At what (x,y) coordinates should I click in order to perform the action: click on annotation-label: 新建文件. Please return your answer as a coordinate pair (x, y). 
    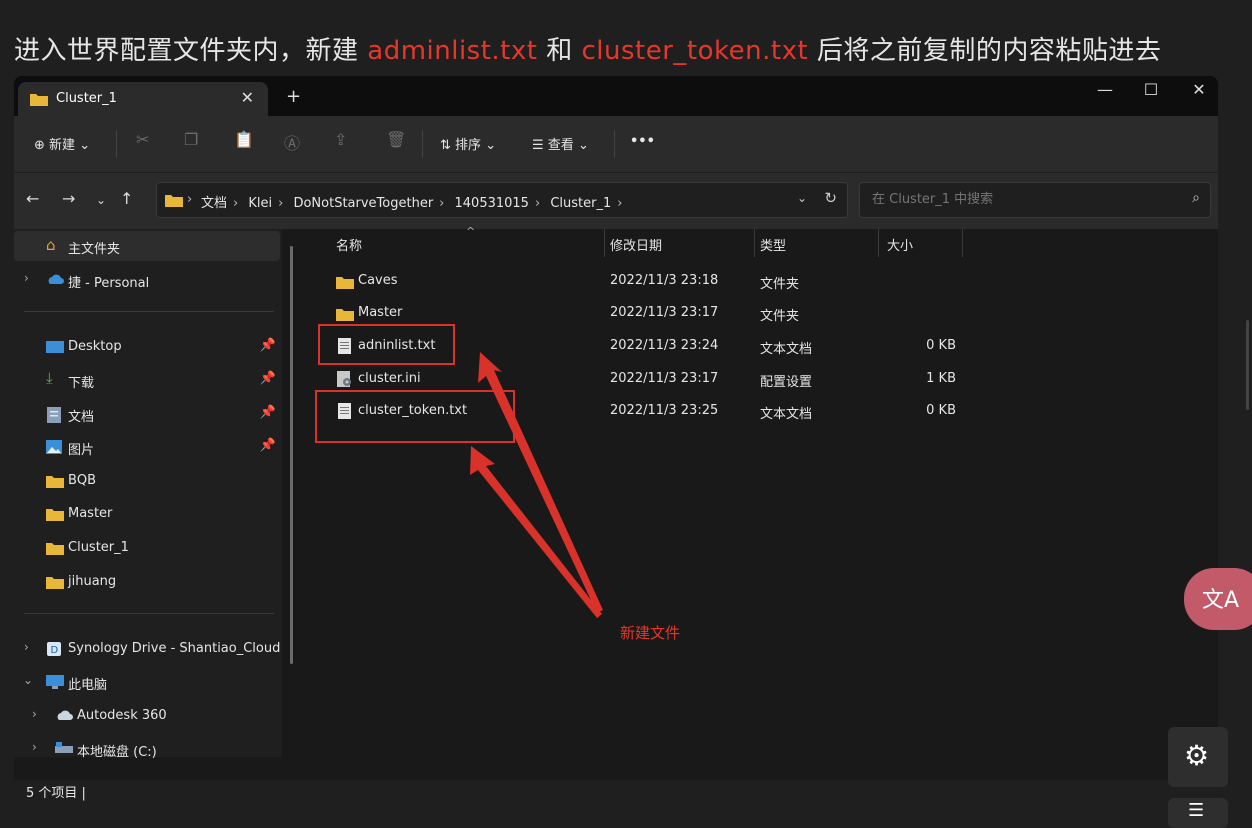
    Looking at the image, I should click on (650, 633).